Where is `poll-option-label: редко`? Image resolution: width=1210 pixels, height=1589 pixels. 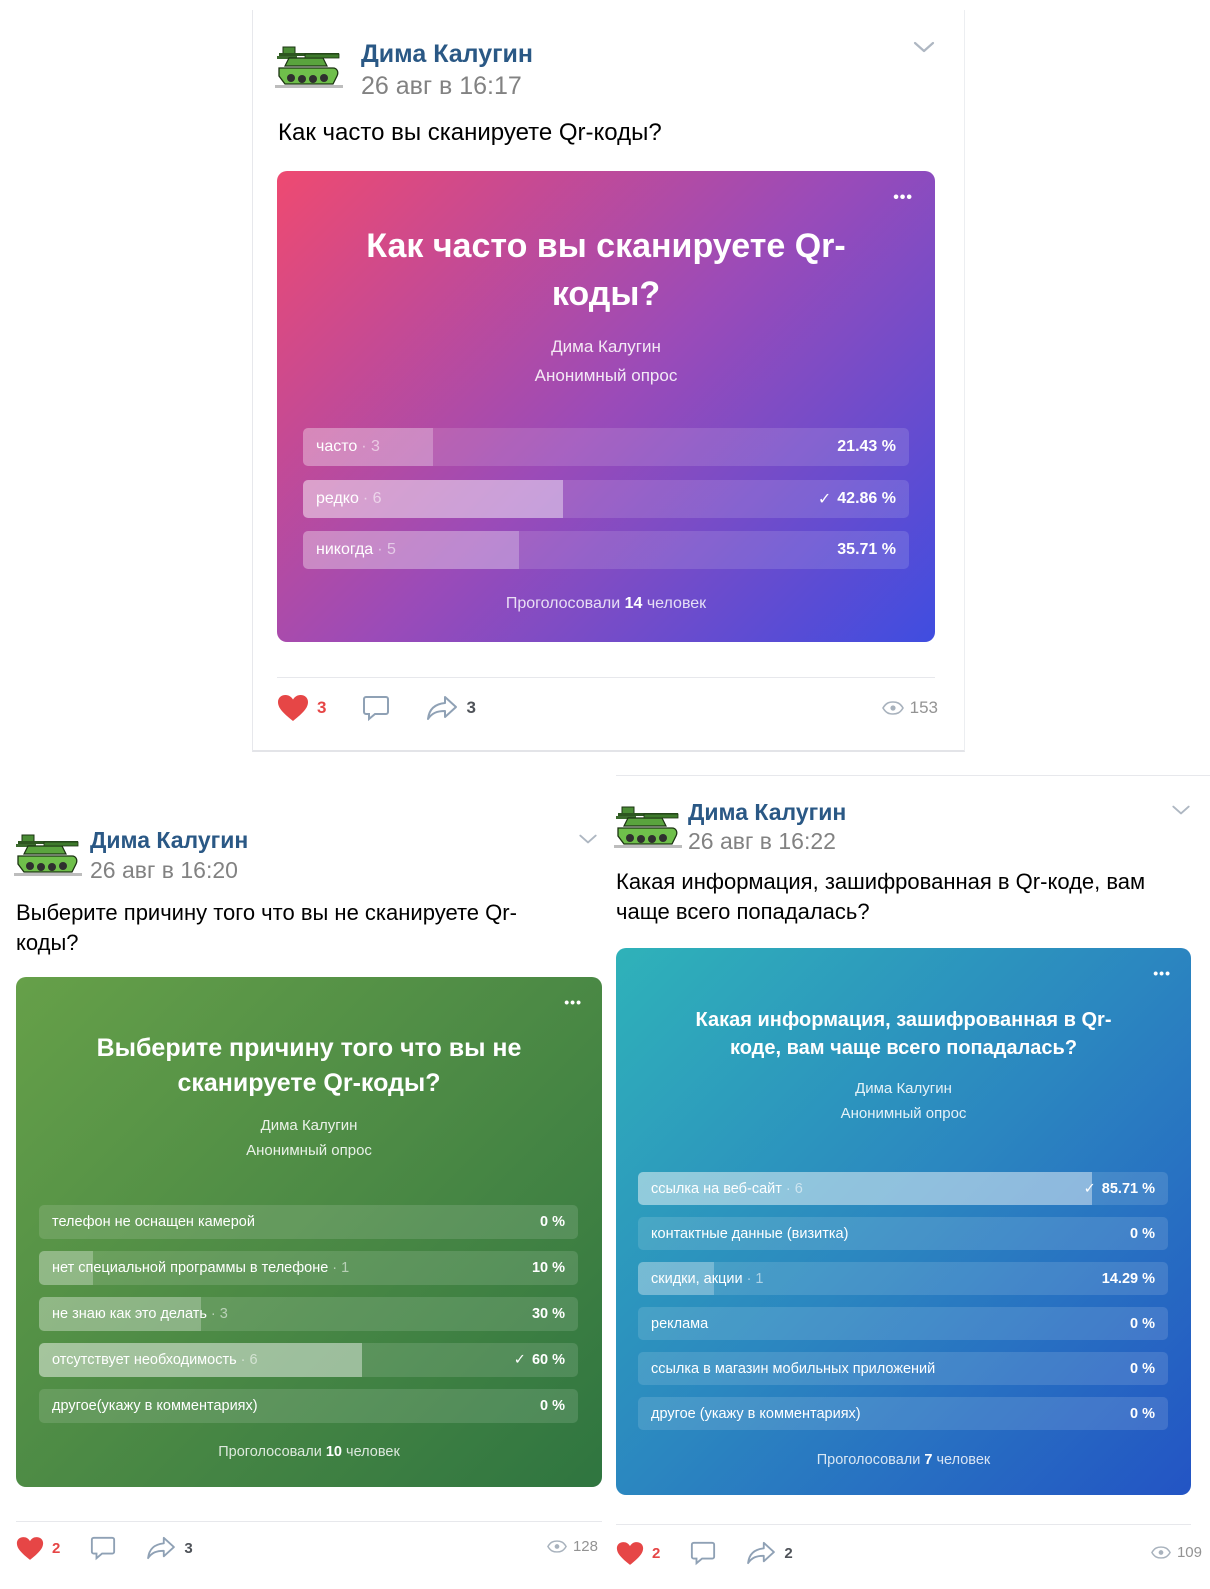 poll-option-label: редко is located at coordinates (337, 498).